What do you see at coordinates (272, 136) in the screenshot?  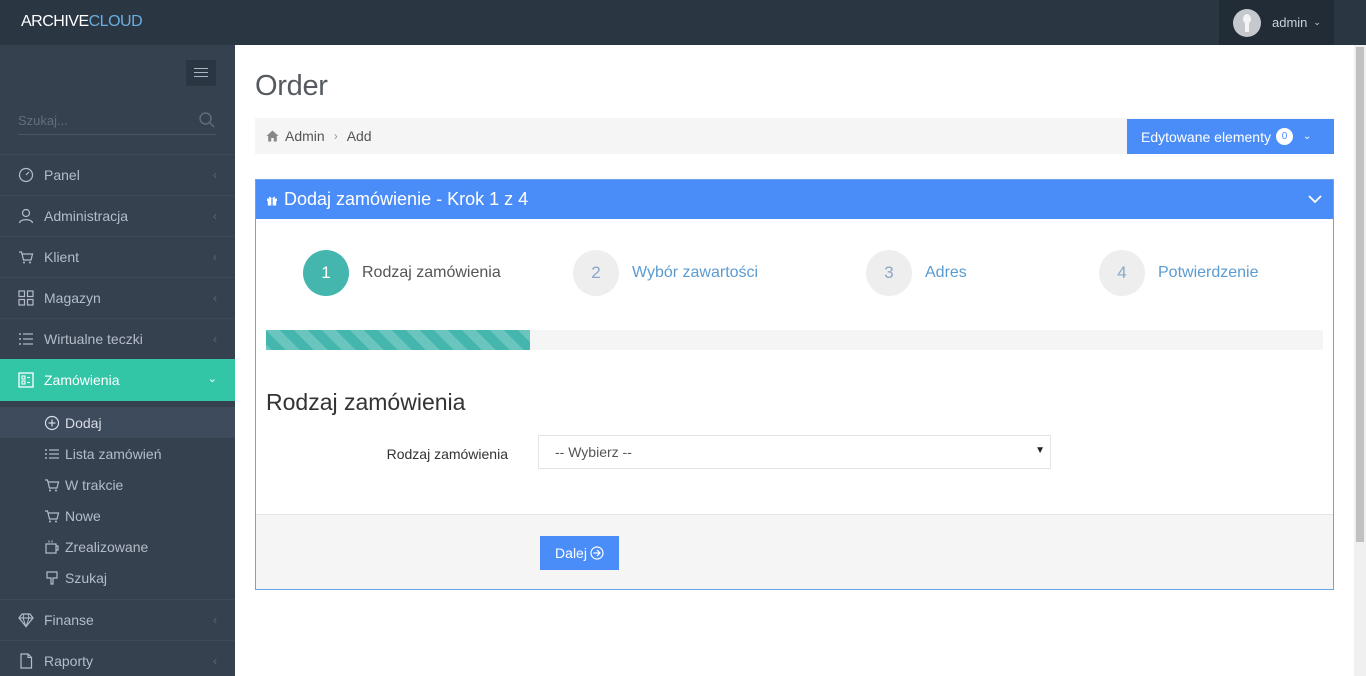 I see `home-icon` at bounding box center [272, 136].